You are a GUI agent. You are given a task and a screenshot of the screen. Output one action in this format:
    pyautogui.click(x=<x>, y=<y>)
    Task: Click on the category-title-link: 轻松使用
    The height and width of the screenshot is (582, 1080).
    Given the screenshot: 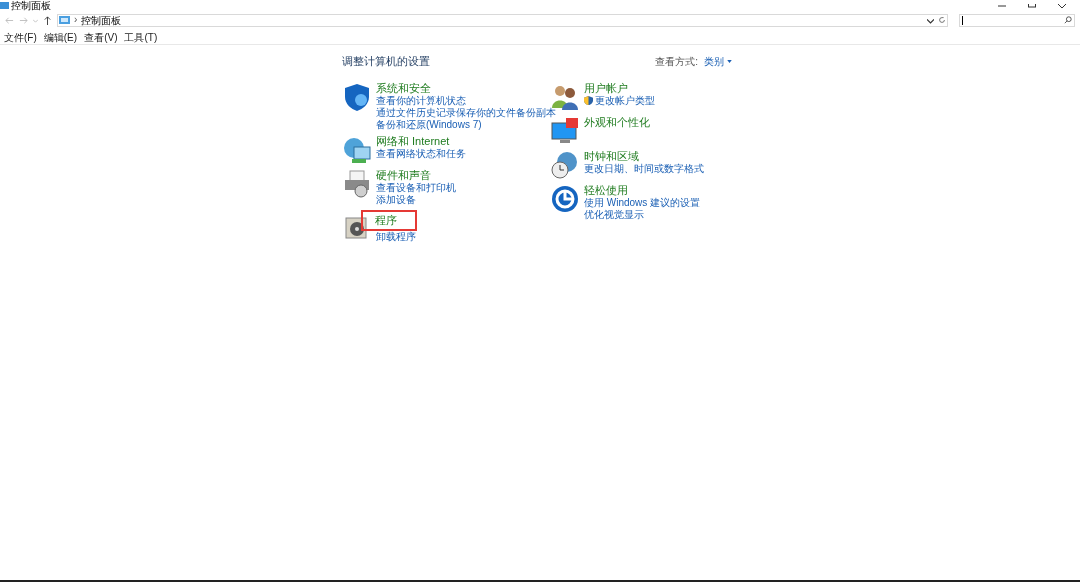 What is the action you would take?
    pyautogui.click(x=606, y=190)
    